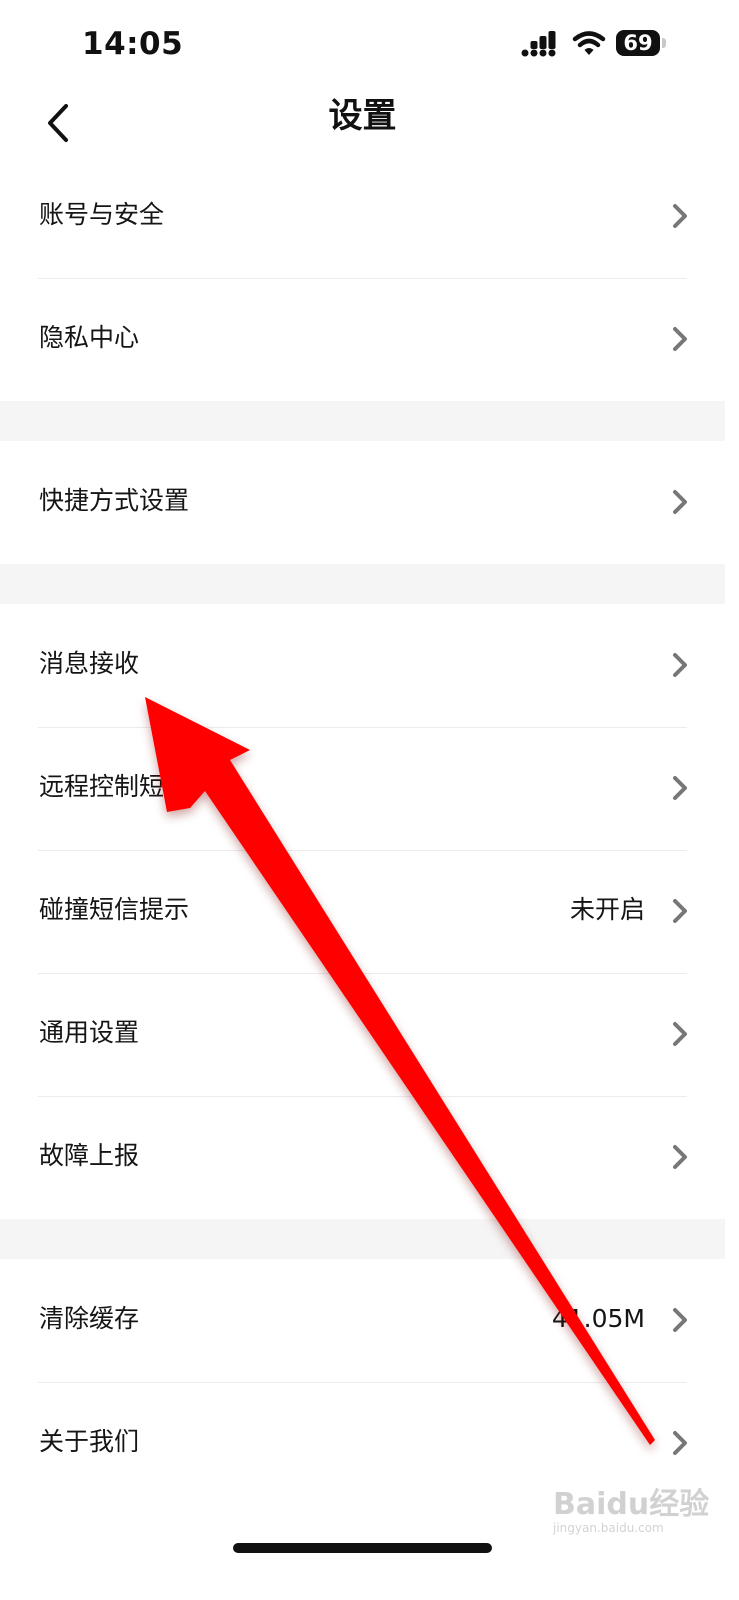  I want to click on baidu-watermark: Baidu经验 jingyan.baidu.com, so click(631, 1523).